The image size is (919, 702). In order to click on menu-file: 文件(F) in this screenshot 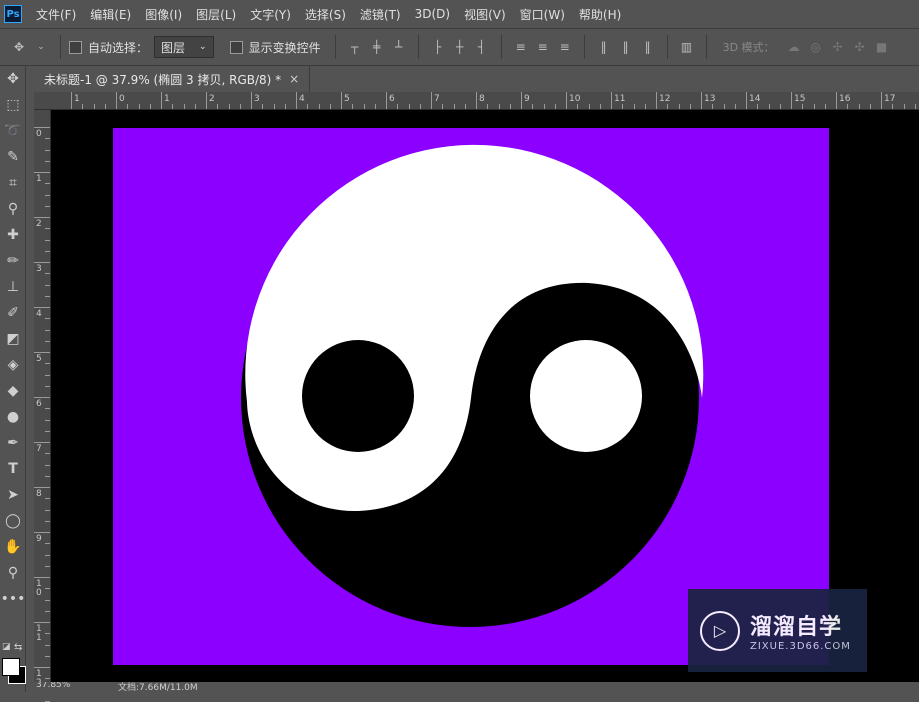, I will do `click(56, 14)`.